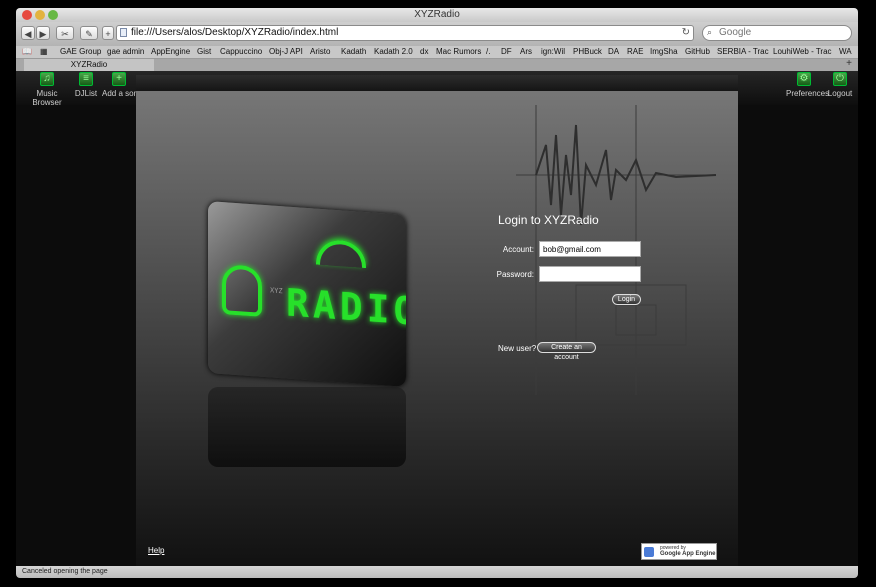  What do you see at coordinates (437, 83) in the screenshot?
I see `panel-header-bar` at bounding box center [437, 83].